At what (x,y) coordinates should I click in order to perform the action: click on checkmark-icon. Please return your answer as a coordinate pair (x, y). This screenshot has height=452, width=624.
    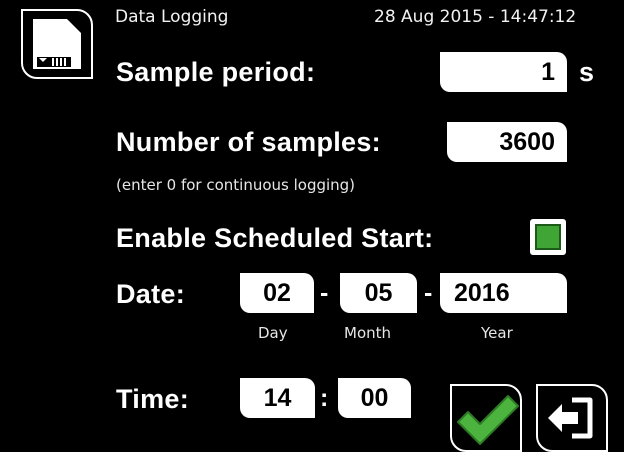
    Looking at the image, I should click on (488, 420).